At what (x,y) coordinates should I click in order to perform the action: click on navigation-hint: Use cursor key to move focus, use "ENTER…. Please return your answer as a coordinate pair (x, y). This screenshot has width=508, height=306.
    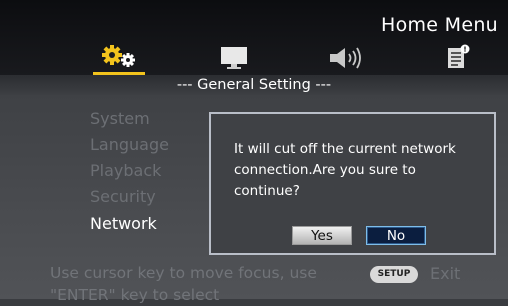
    Looking at the image, I should click on (190, 284).